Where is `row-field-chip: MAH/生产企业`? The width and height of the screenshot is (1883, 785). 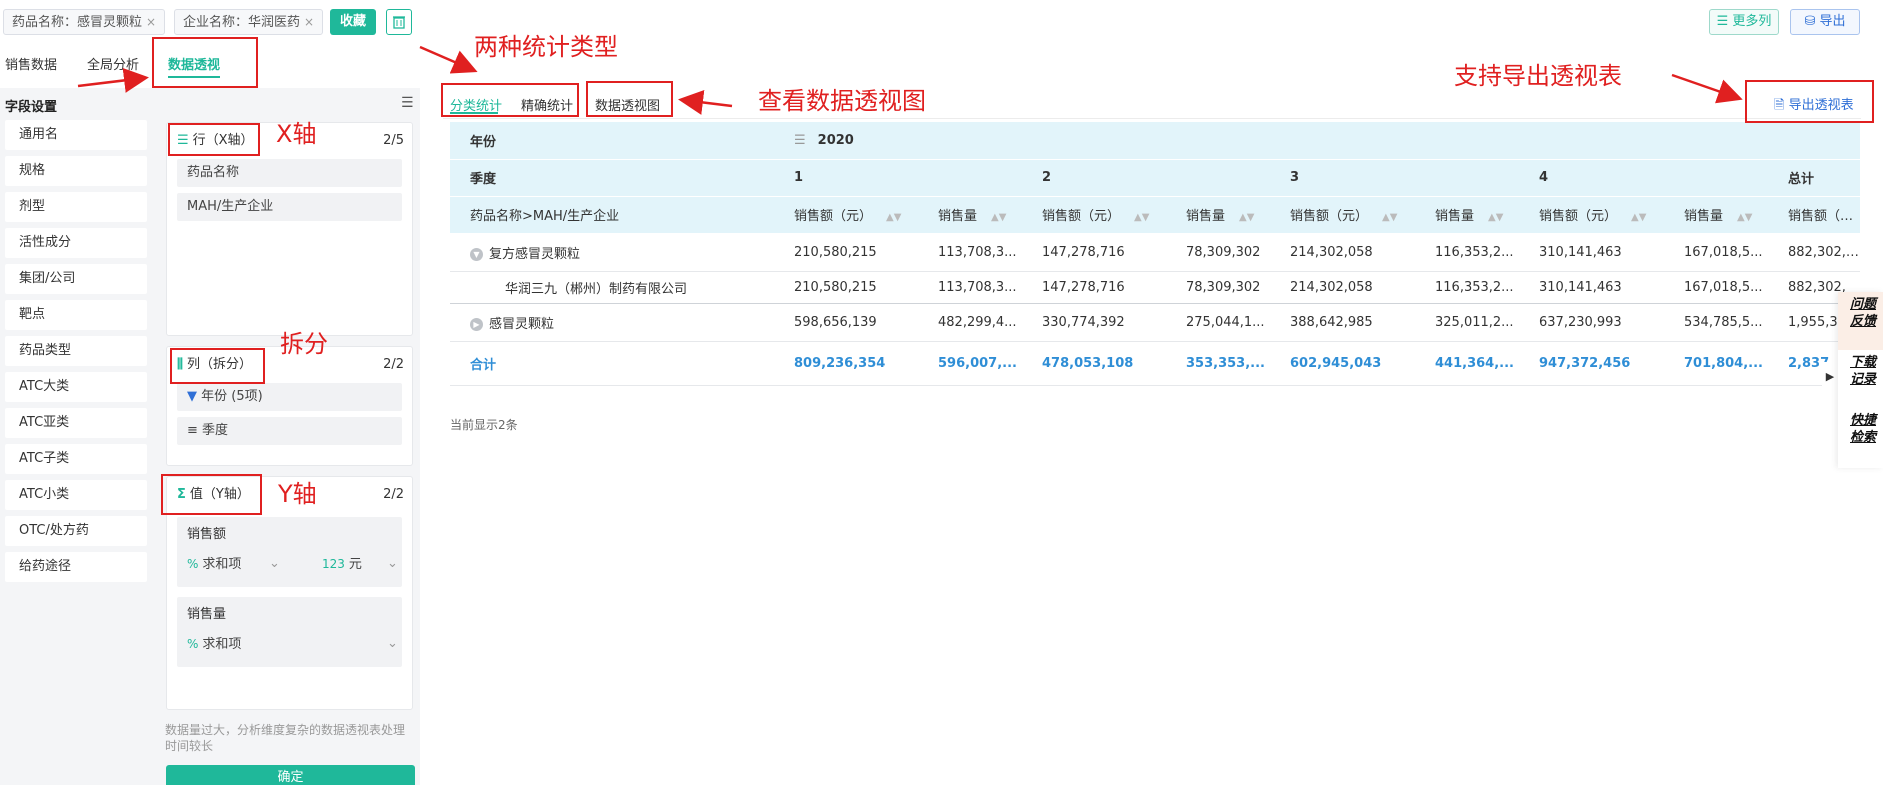 row-field-chip: MAH/生产企业 is located at coordinates (289, 207).